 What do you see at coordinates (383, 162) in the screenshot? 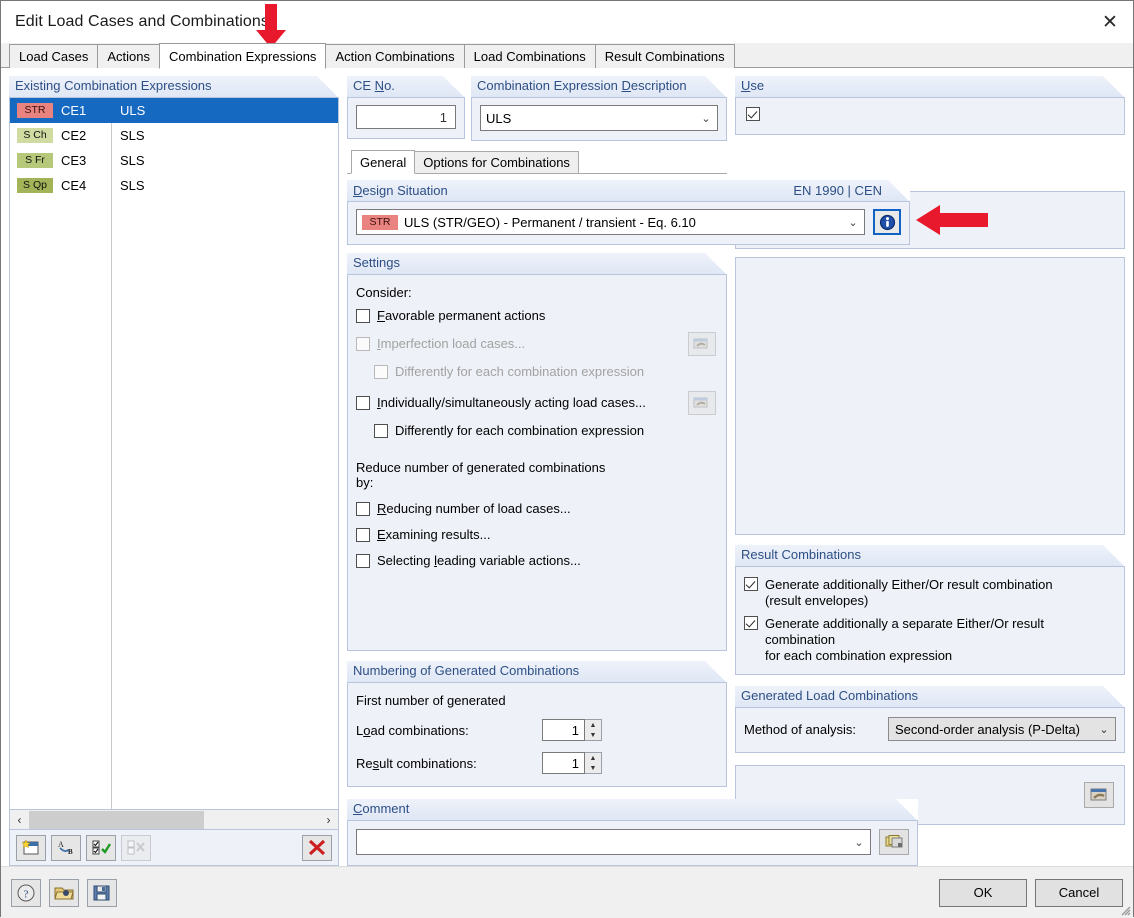
I see `subtab-general: General` at bounding box center [383, 162].